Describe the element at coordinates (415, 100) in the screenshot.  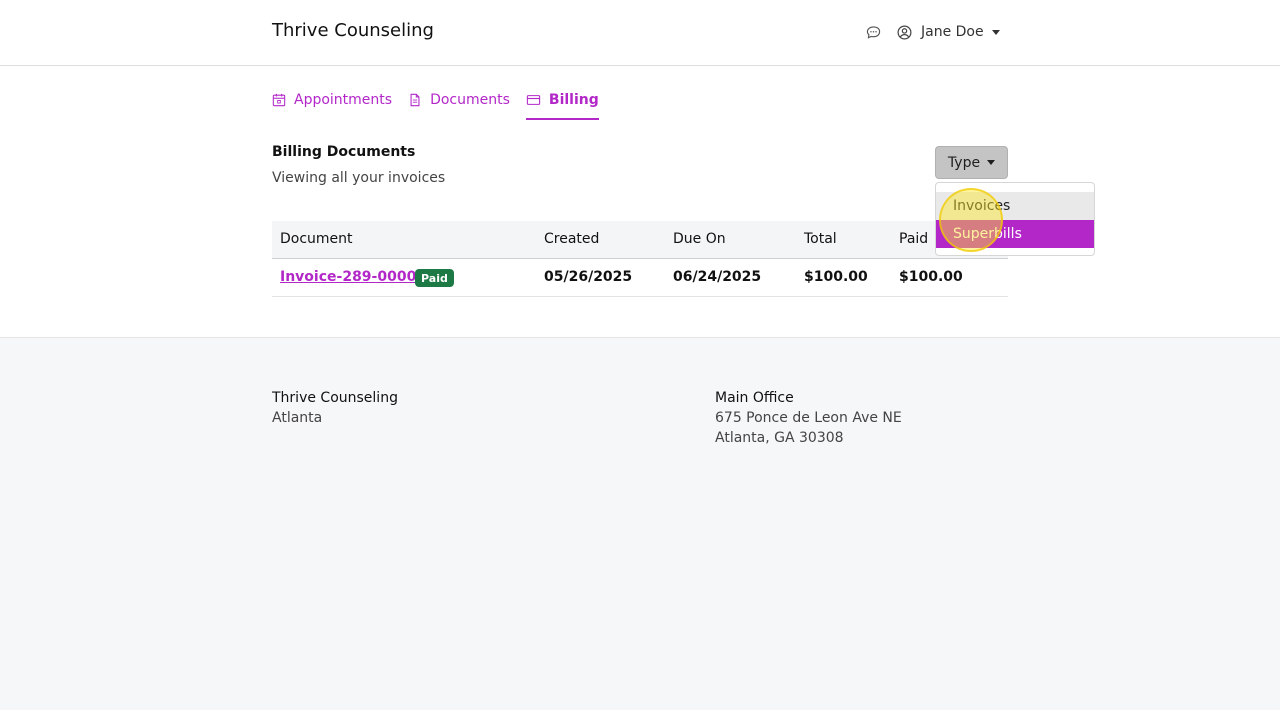
I see `document-icon` at that location.